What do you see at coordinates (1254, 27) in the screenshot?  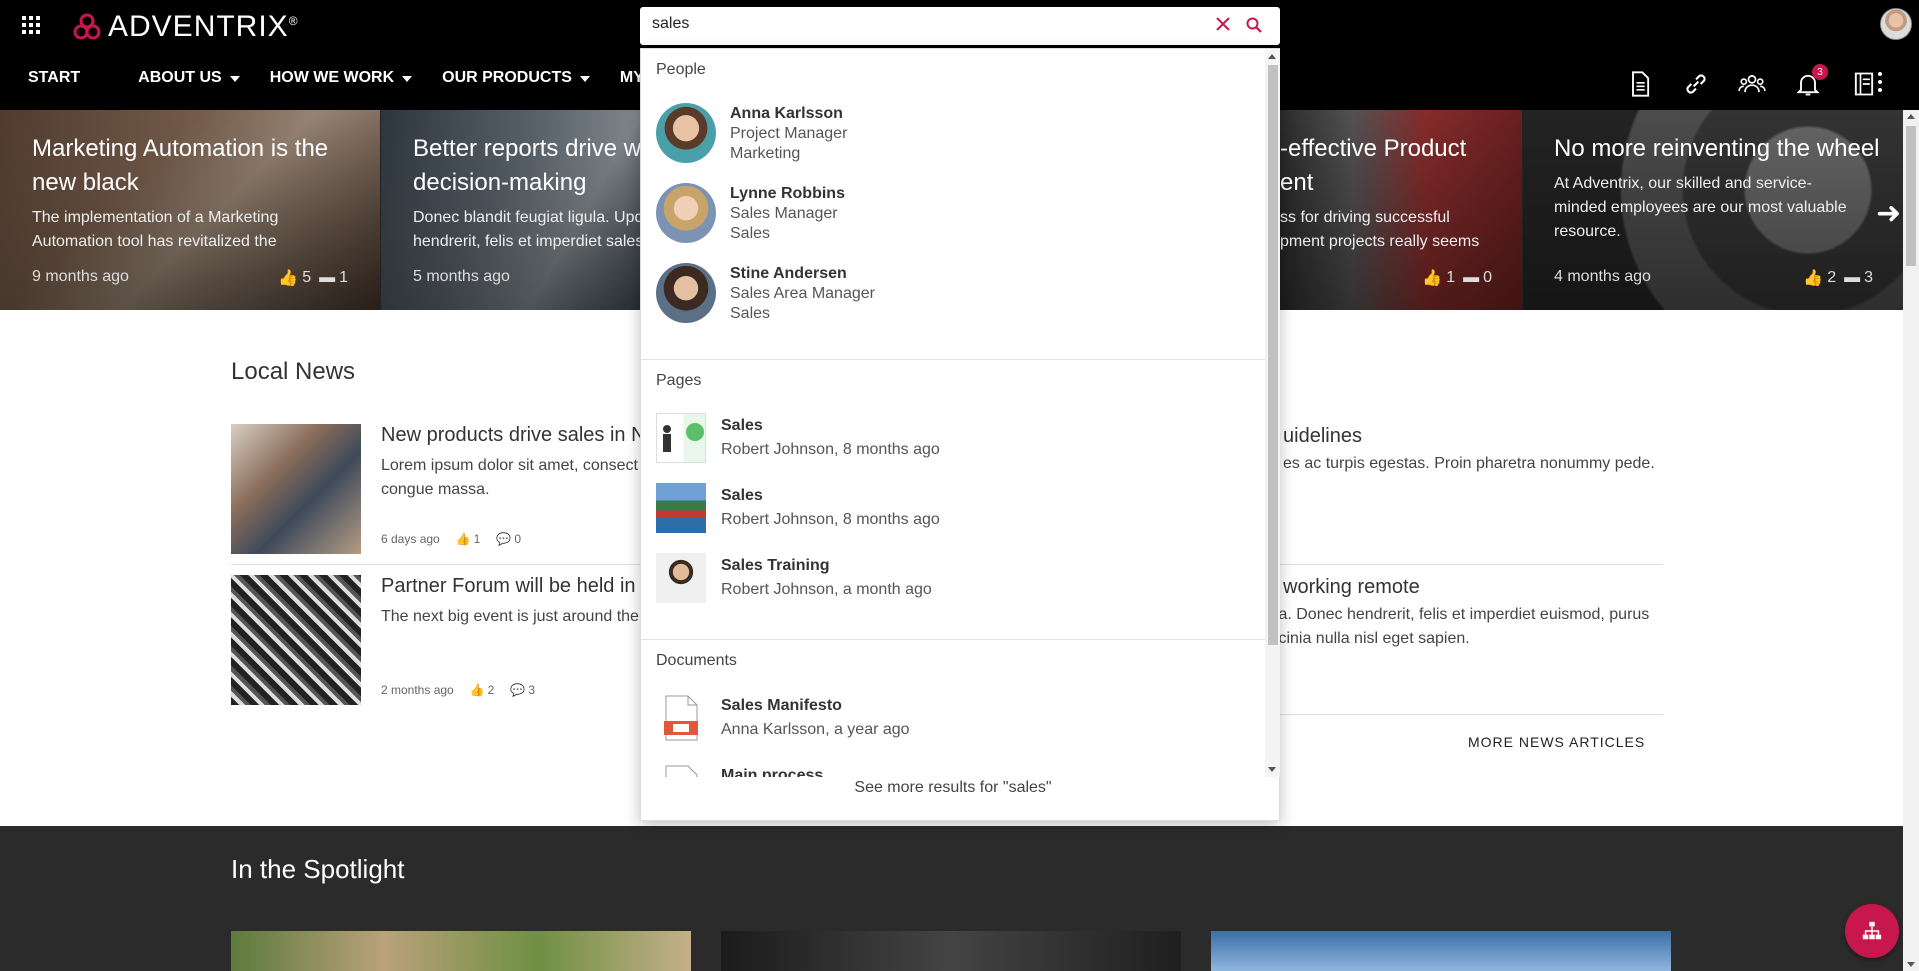 I see `search-icon` at bounding box center [1254, 27].